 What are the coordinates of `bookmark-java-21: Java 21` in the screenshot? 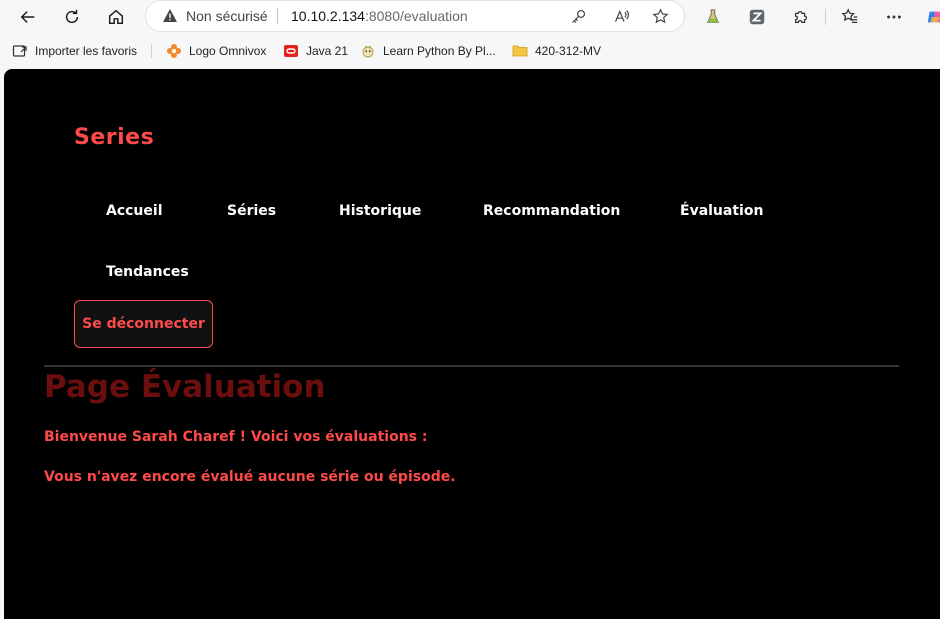 It's located at (315, 51).